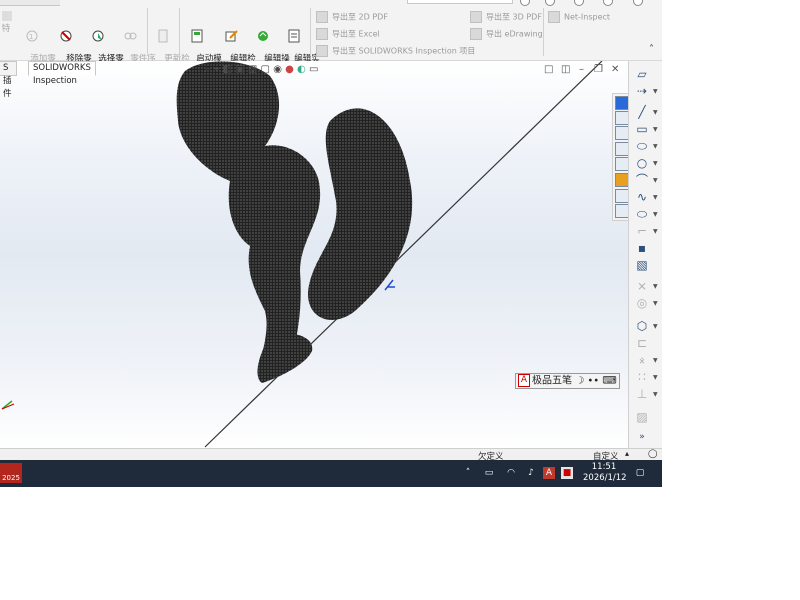  I want to click on convert-entities-icon: ⊏, so click(642, 343).